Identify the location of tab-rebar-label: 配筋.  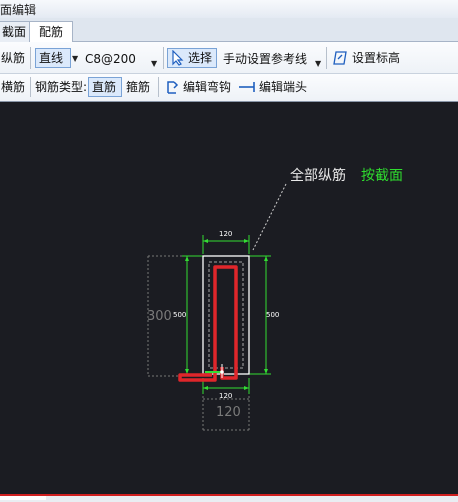
(50, 32).